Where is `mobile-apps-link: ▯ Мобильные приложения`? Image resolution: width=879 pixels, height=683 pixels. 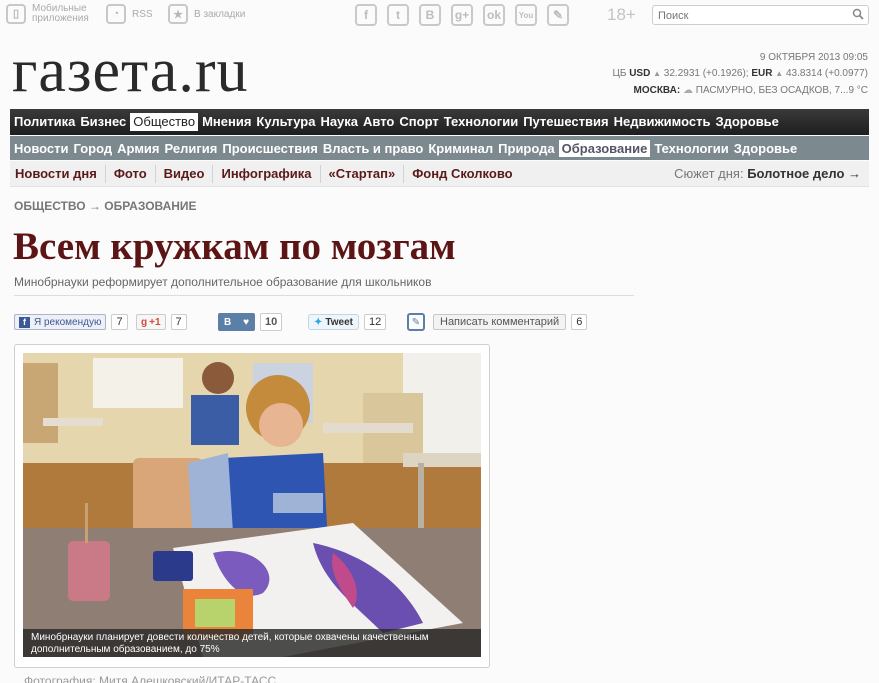 mobile-apps-link: ▯ Мобильные приложения is located at coordinates (49, 14).